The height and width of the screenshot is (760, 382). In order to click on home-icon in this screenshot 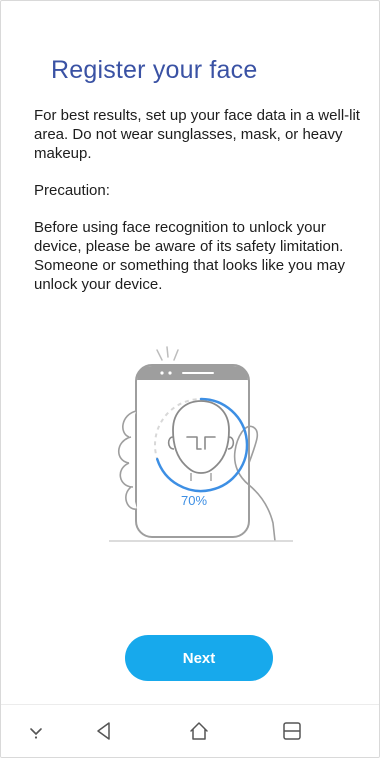, I will do `click(199, 731)`.